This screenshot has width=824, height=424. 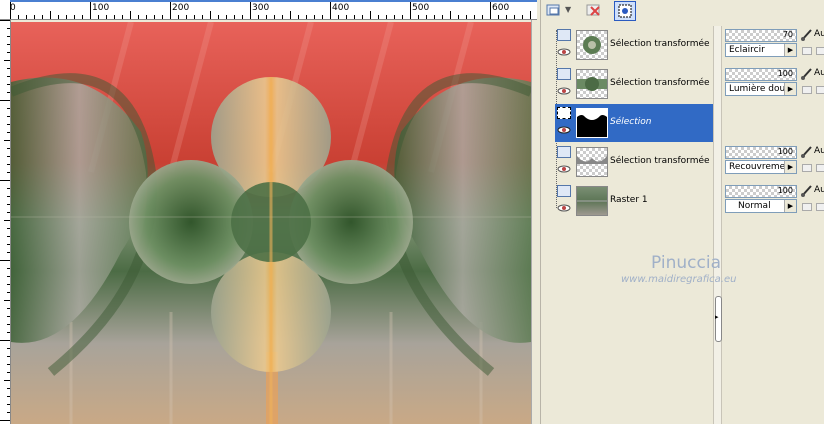 I want to click on vertical-ruler, so click(x=5, y=222).